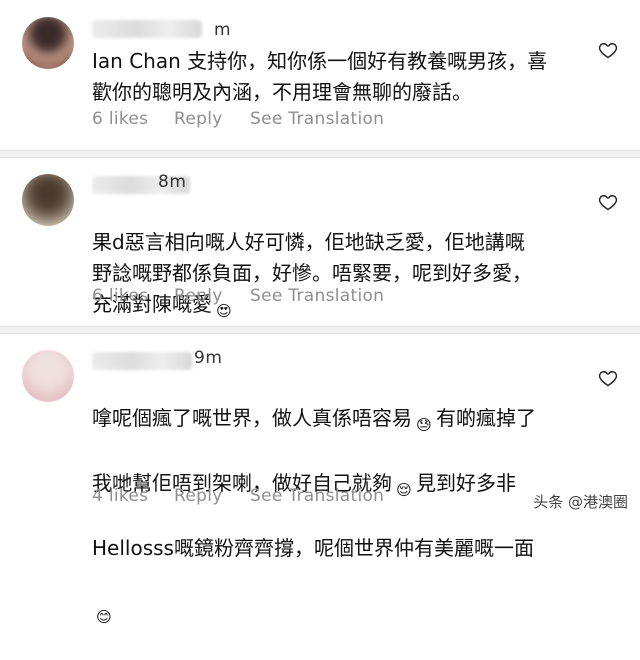  I want to click on comment-actions: 4 likes Reply See Translation, so click(238, 496).